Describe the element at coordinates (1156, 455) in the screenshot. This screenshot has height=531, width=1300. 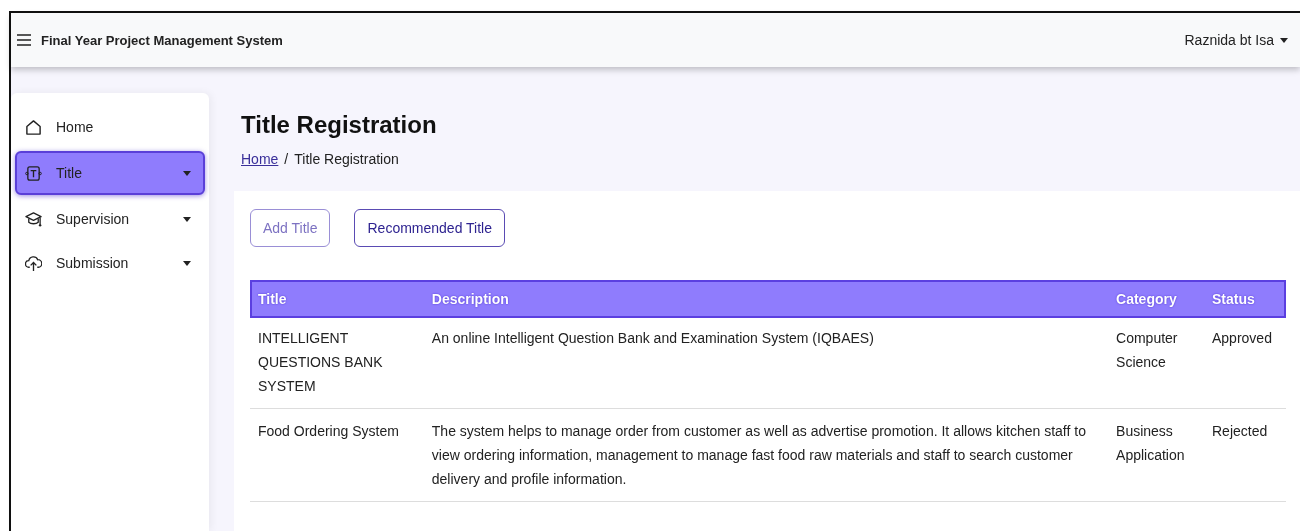
I see `table-cell: Business Application` at that location.